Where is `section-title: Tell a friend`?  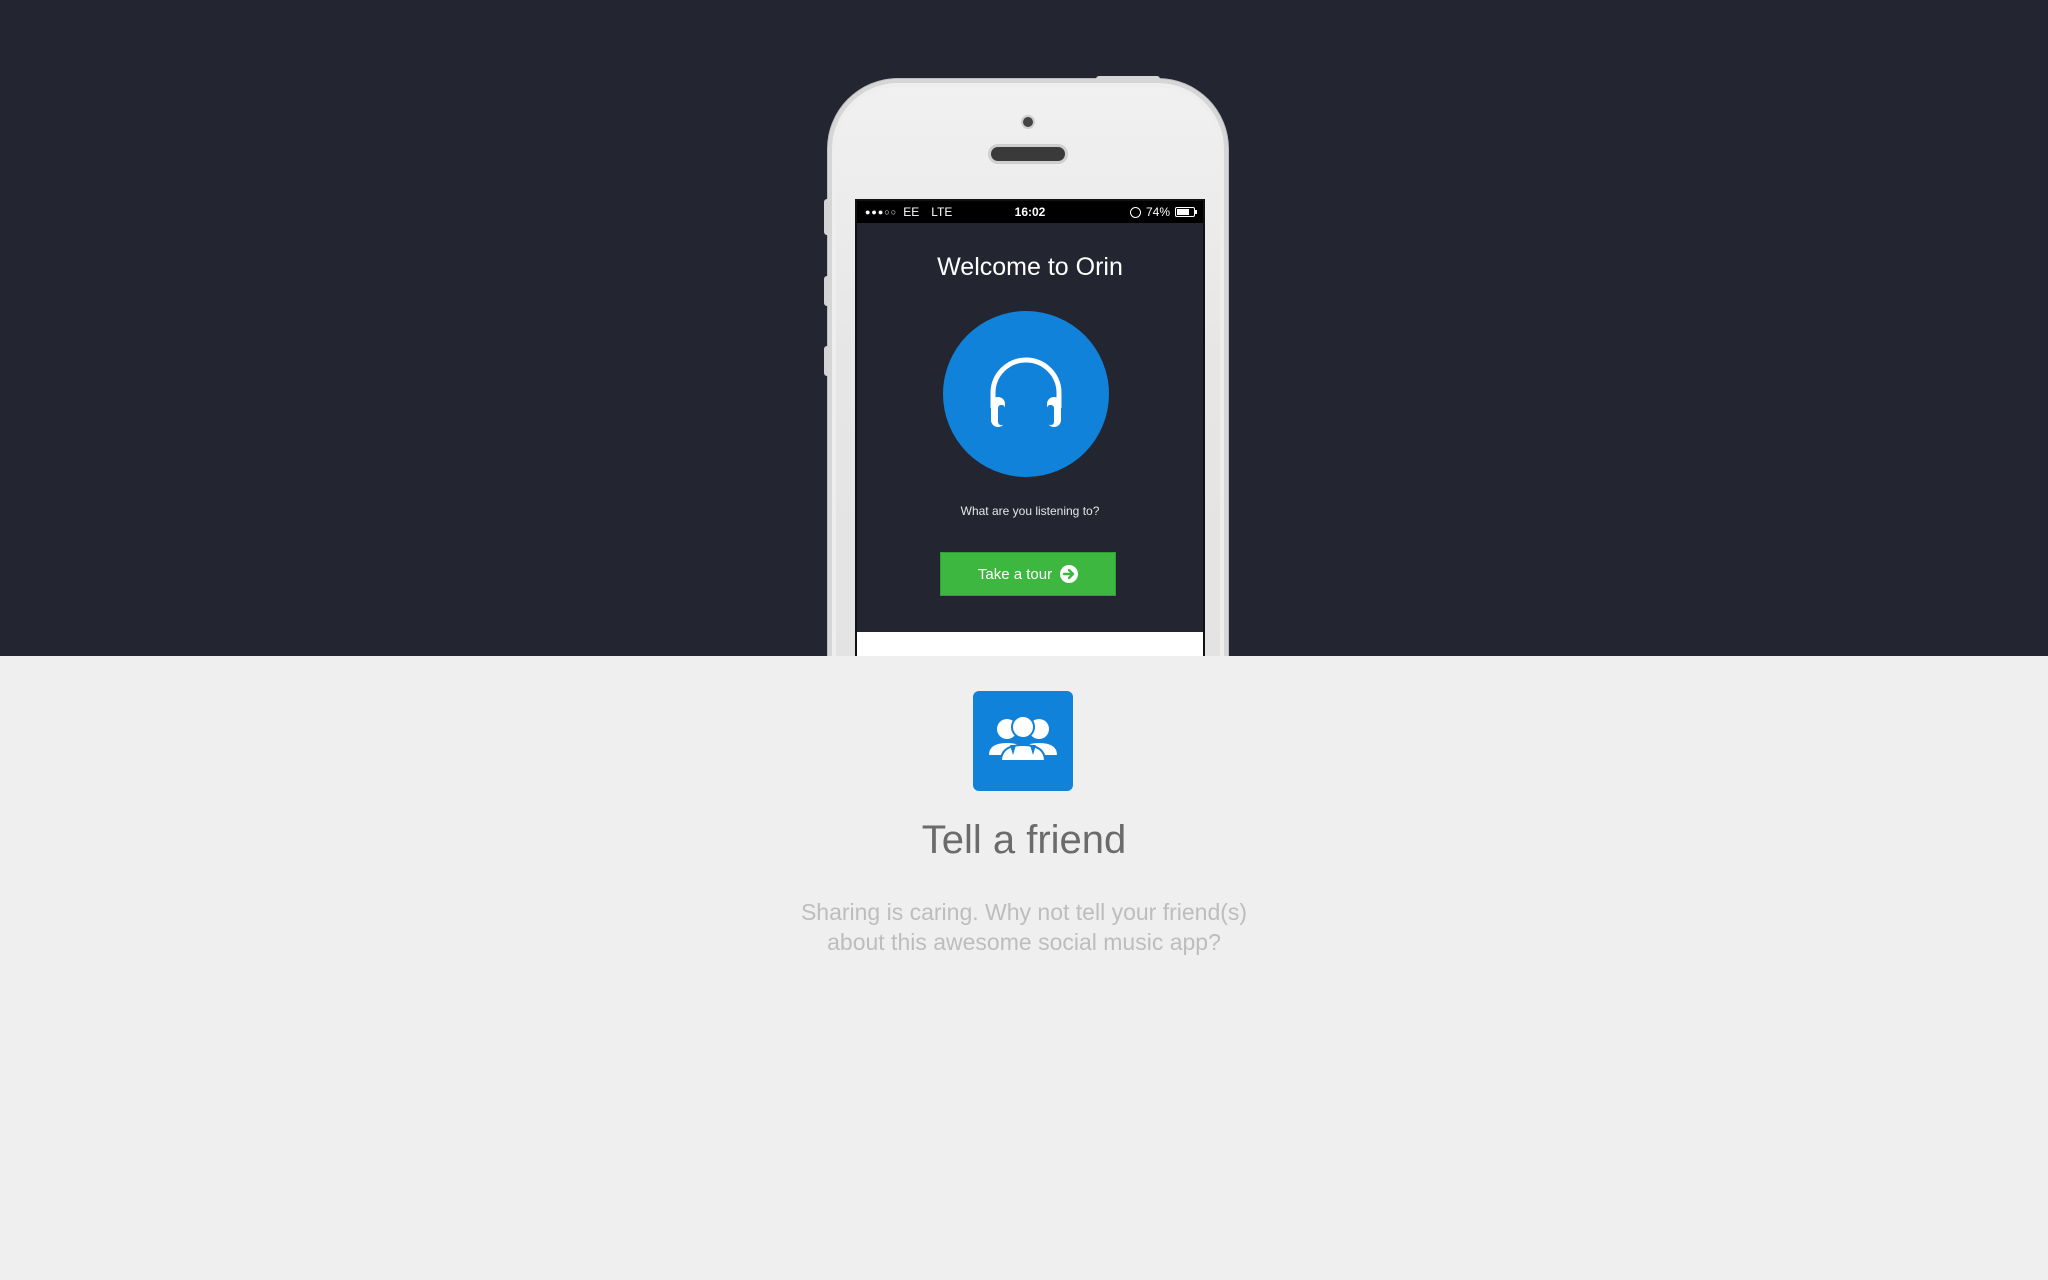
section-title: Tell a friend is located at coordinates (1024, 840).